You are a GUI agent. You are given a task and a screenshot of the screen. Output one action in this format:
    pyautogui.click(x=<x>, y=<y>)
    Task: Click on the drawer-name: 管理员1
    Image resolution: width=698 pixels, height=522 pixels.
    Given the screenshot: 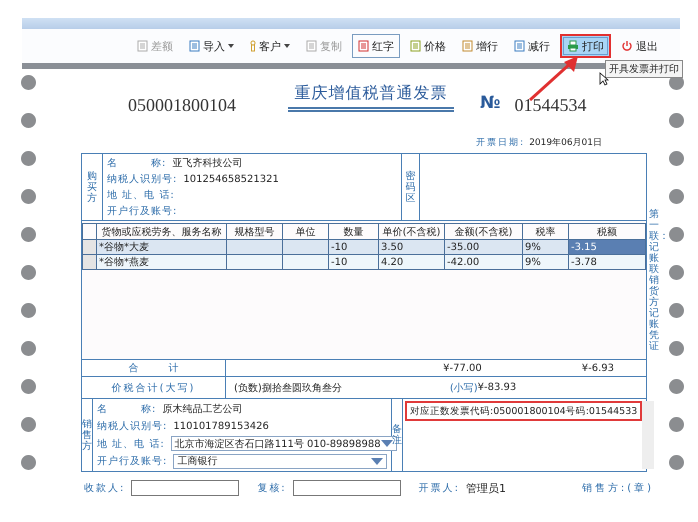 What is the action you would take?
    pyautogui.click(x=486, y=488)
    